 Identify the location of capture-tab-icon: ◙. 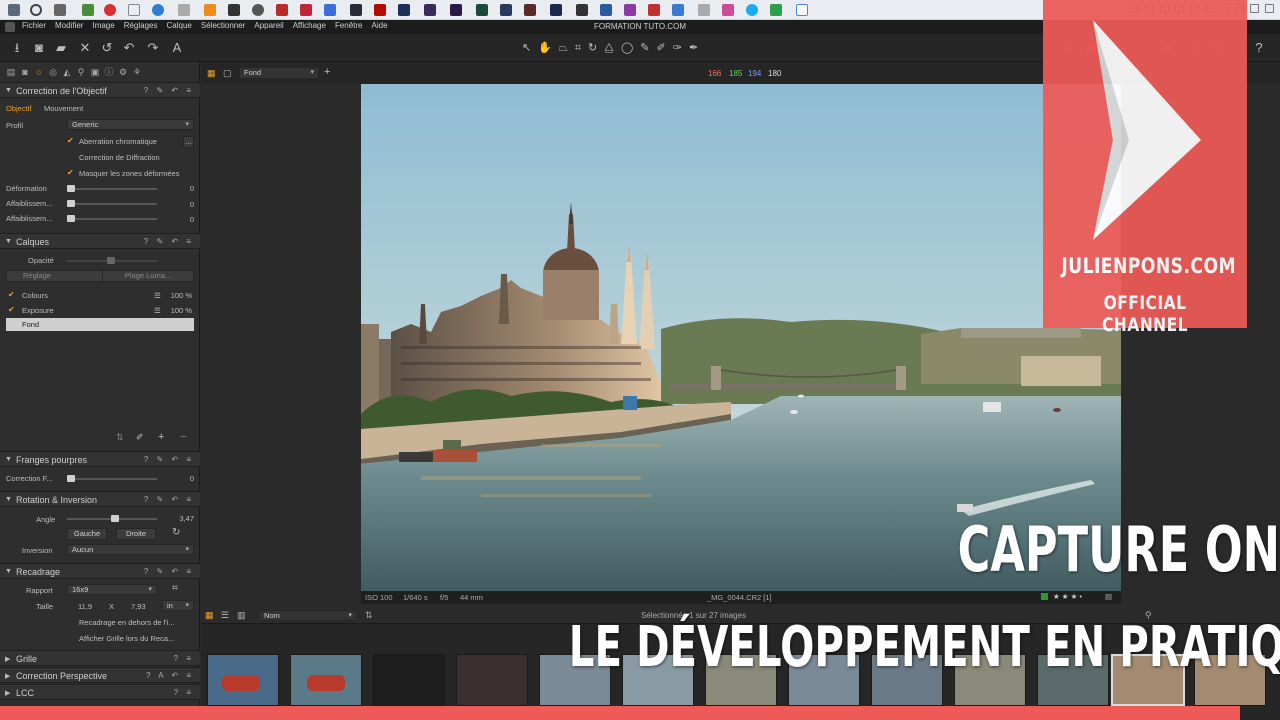
(25, 74).